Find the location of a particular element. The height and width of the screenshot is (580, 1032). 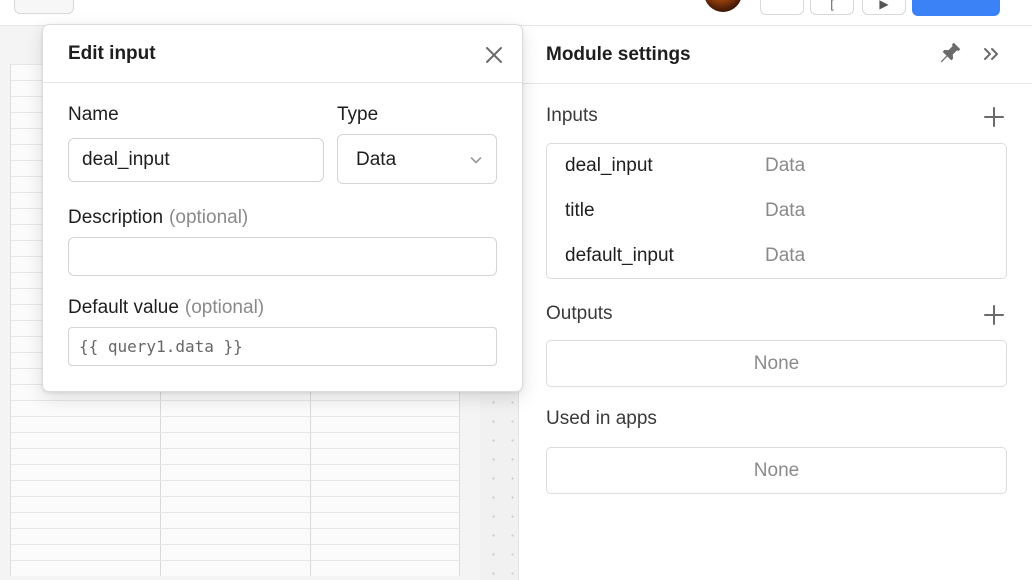

type-select: Data is located at coordinates (417, 159).